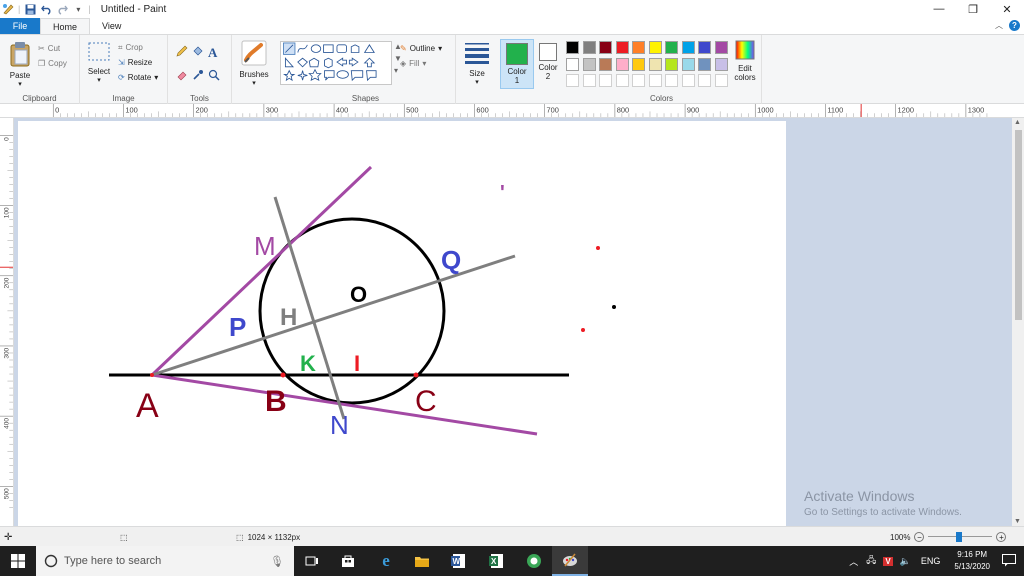 The image size is (1024, 576). I want to click on file-explorer-icon, so click(422, 561).